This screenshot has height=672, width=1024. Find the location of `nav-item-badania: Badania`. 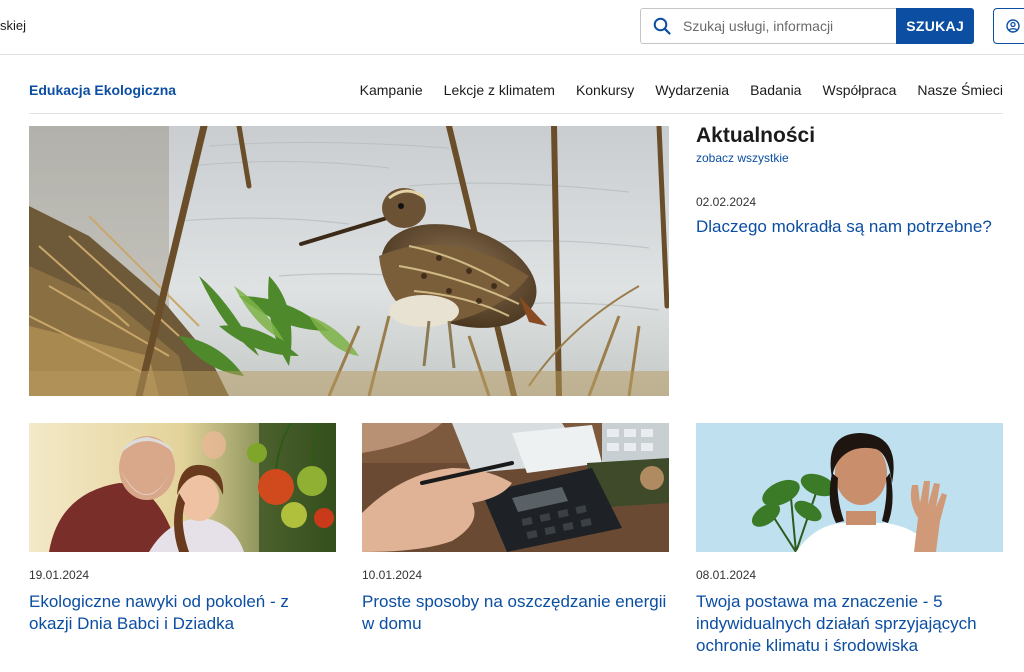

nav-item-badania: Badania is located at coordinates (775, 90).